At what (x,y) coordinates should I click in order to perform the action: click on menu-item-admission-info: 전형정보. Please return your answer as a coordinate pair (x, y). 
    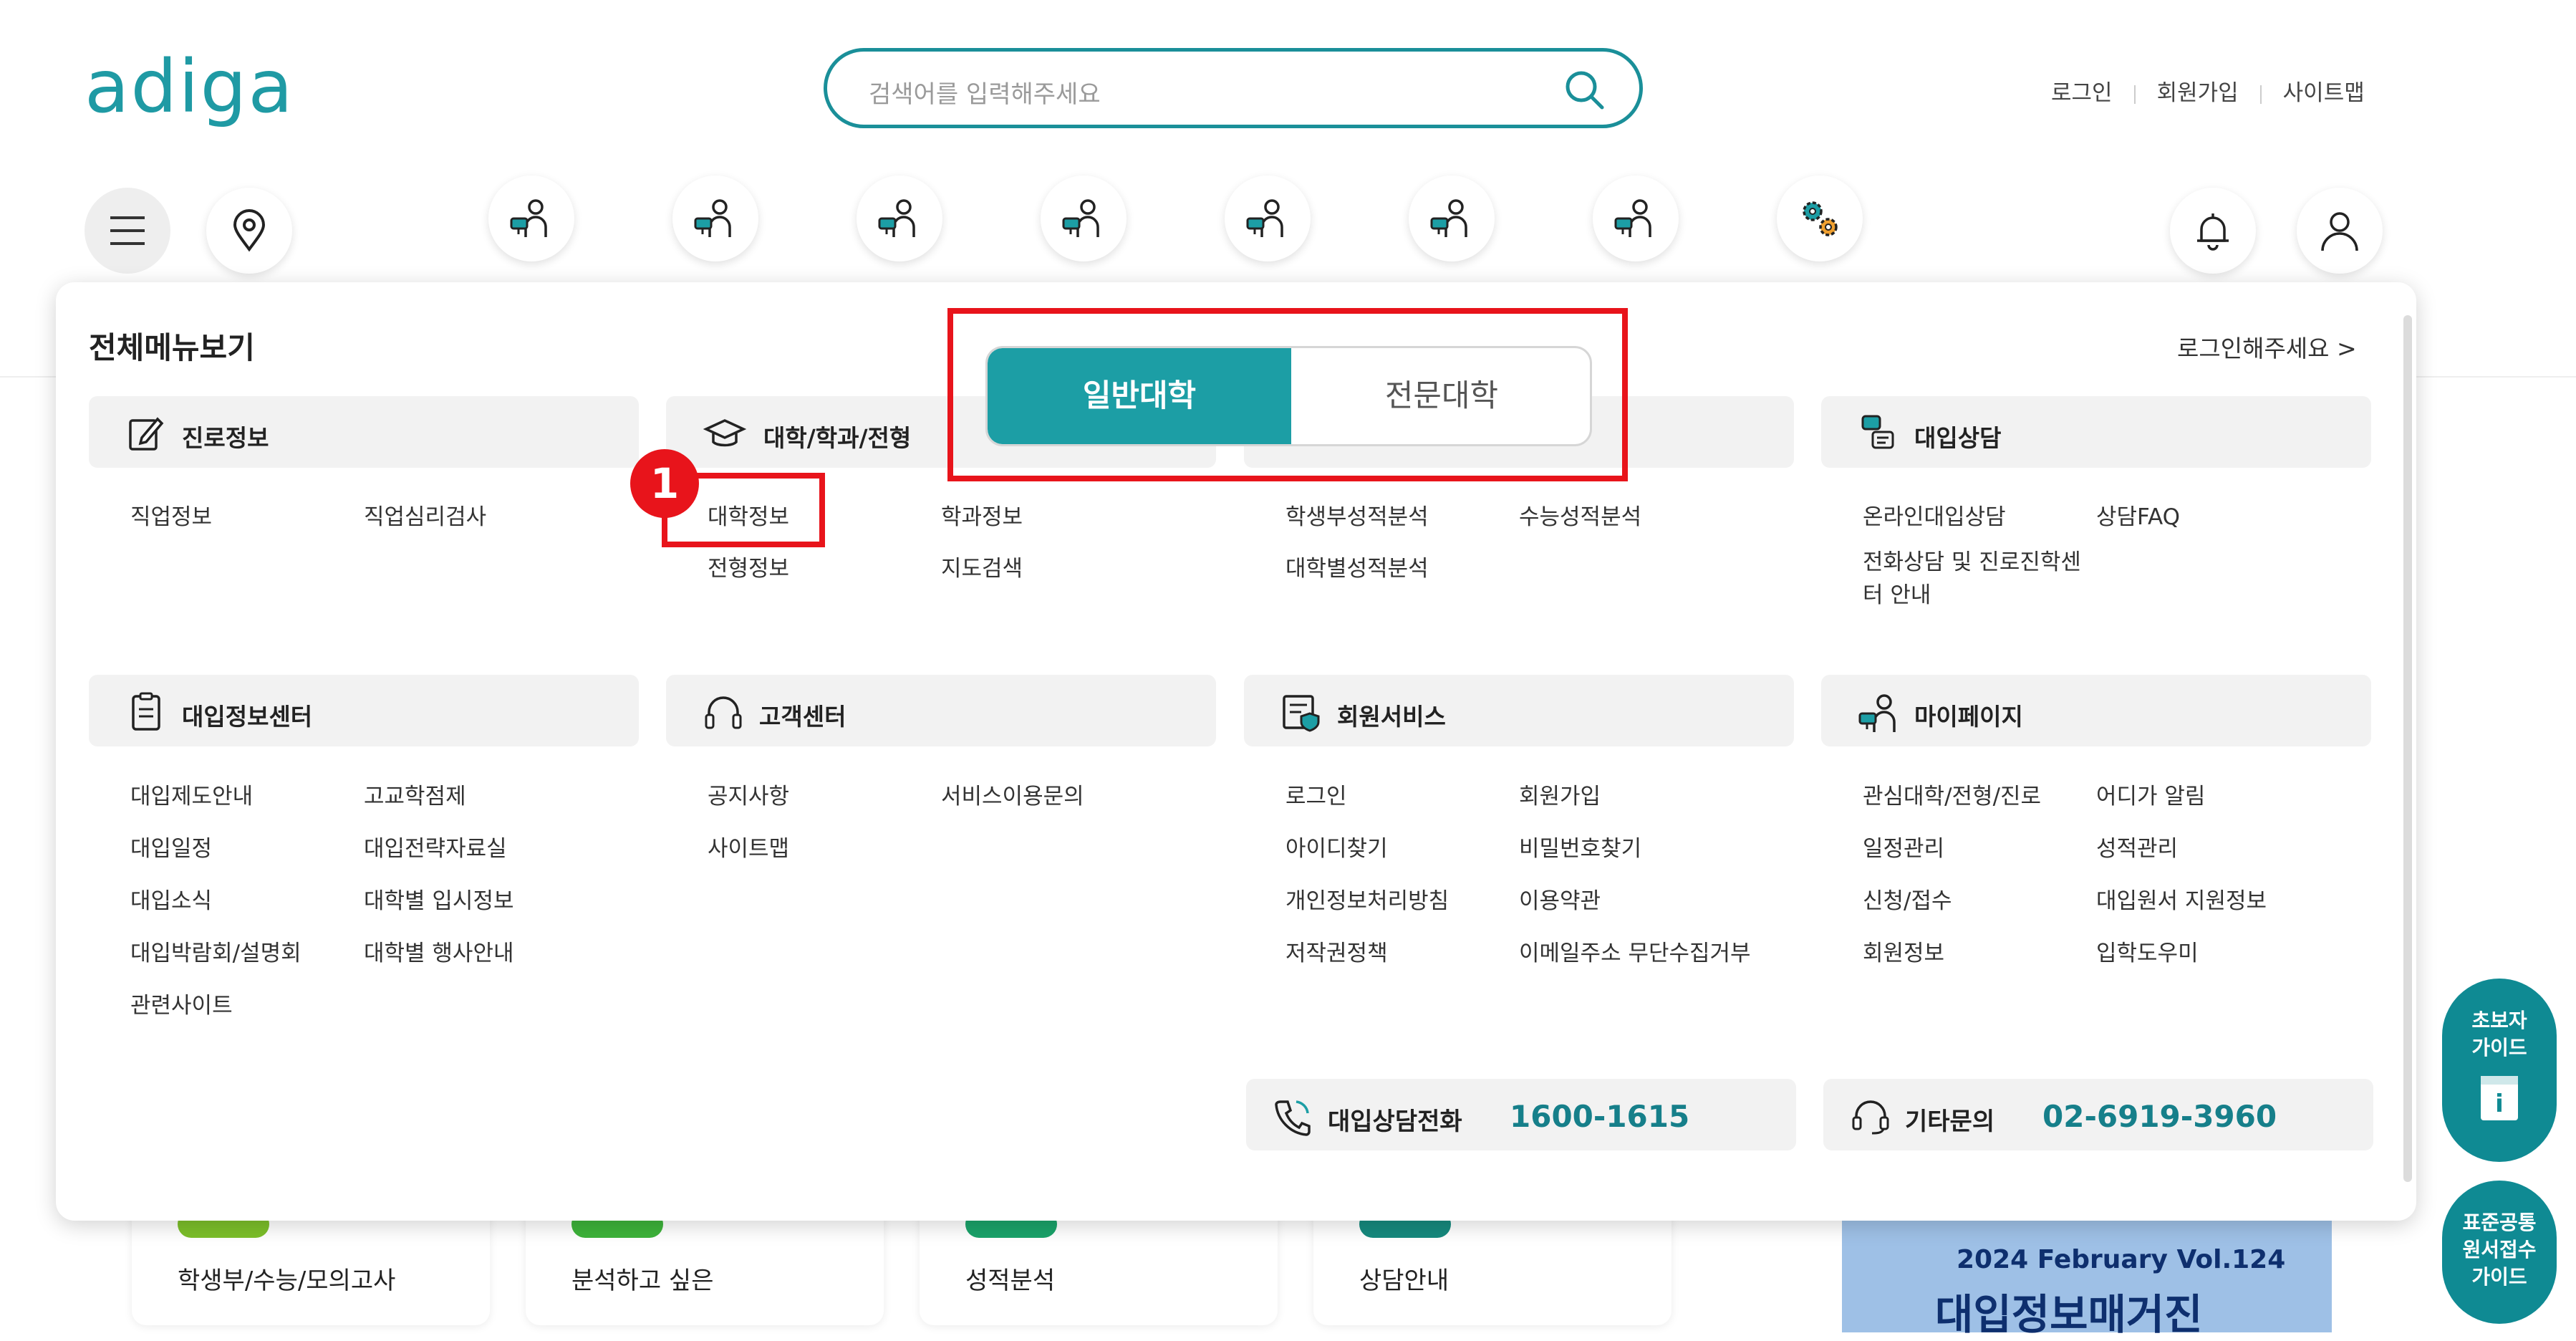
    Looking at the image, I should click on (748, 566).